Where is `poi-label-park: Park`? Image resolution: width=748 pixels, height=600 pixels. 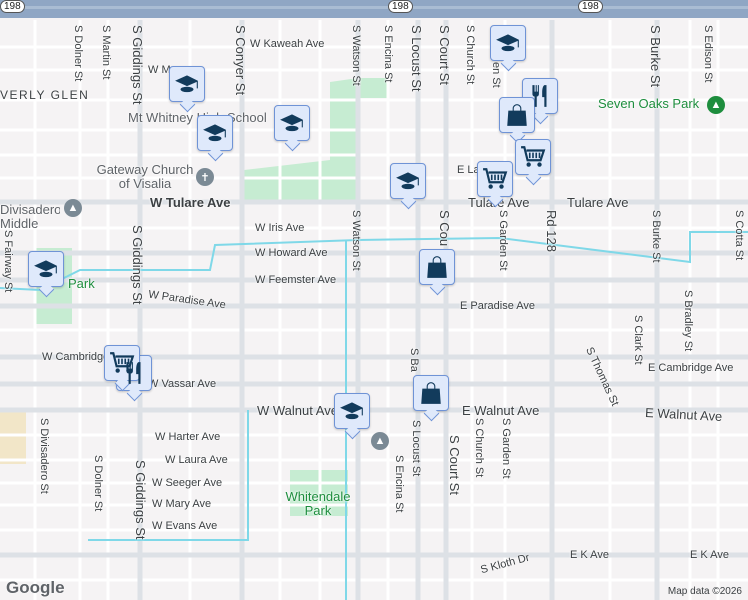
poi-label-park: Park is located at coordinates (81, 283).